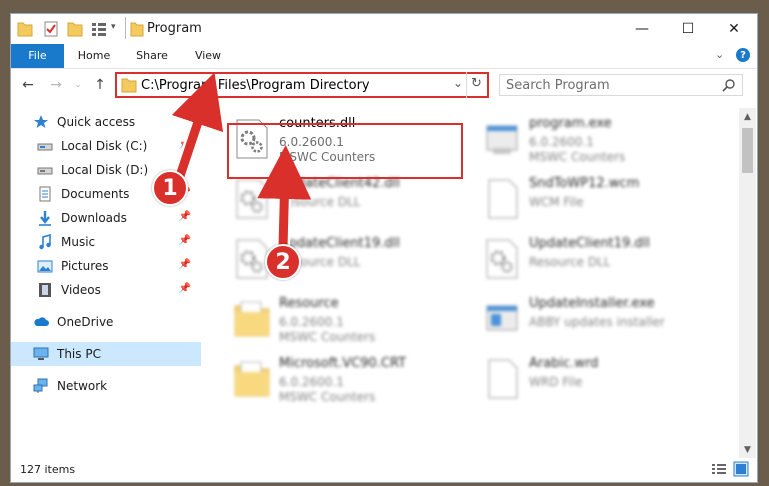 The height and width of the screenshot is (486, 769). What do you see at coordinates (283, 262) in the screenshot?
I see `step-badge-2: 2` at bounding box center [283, 262].